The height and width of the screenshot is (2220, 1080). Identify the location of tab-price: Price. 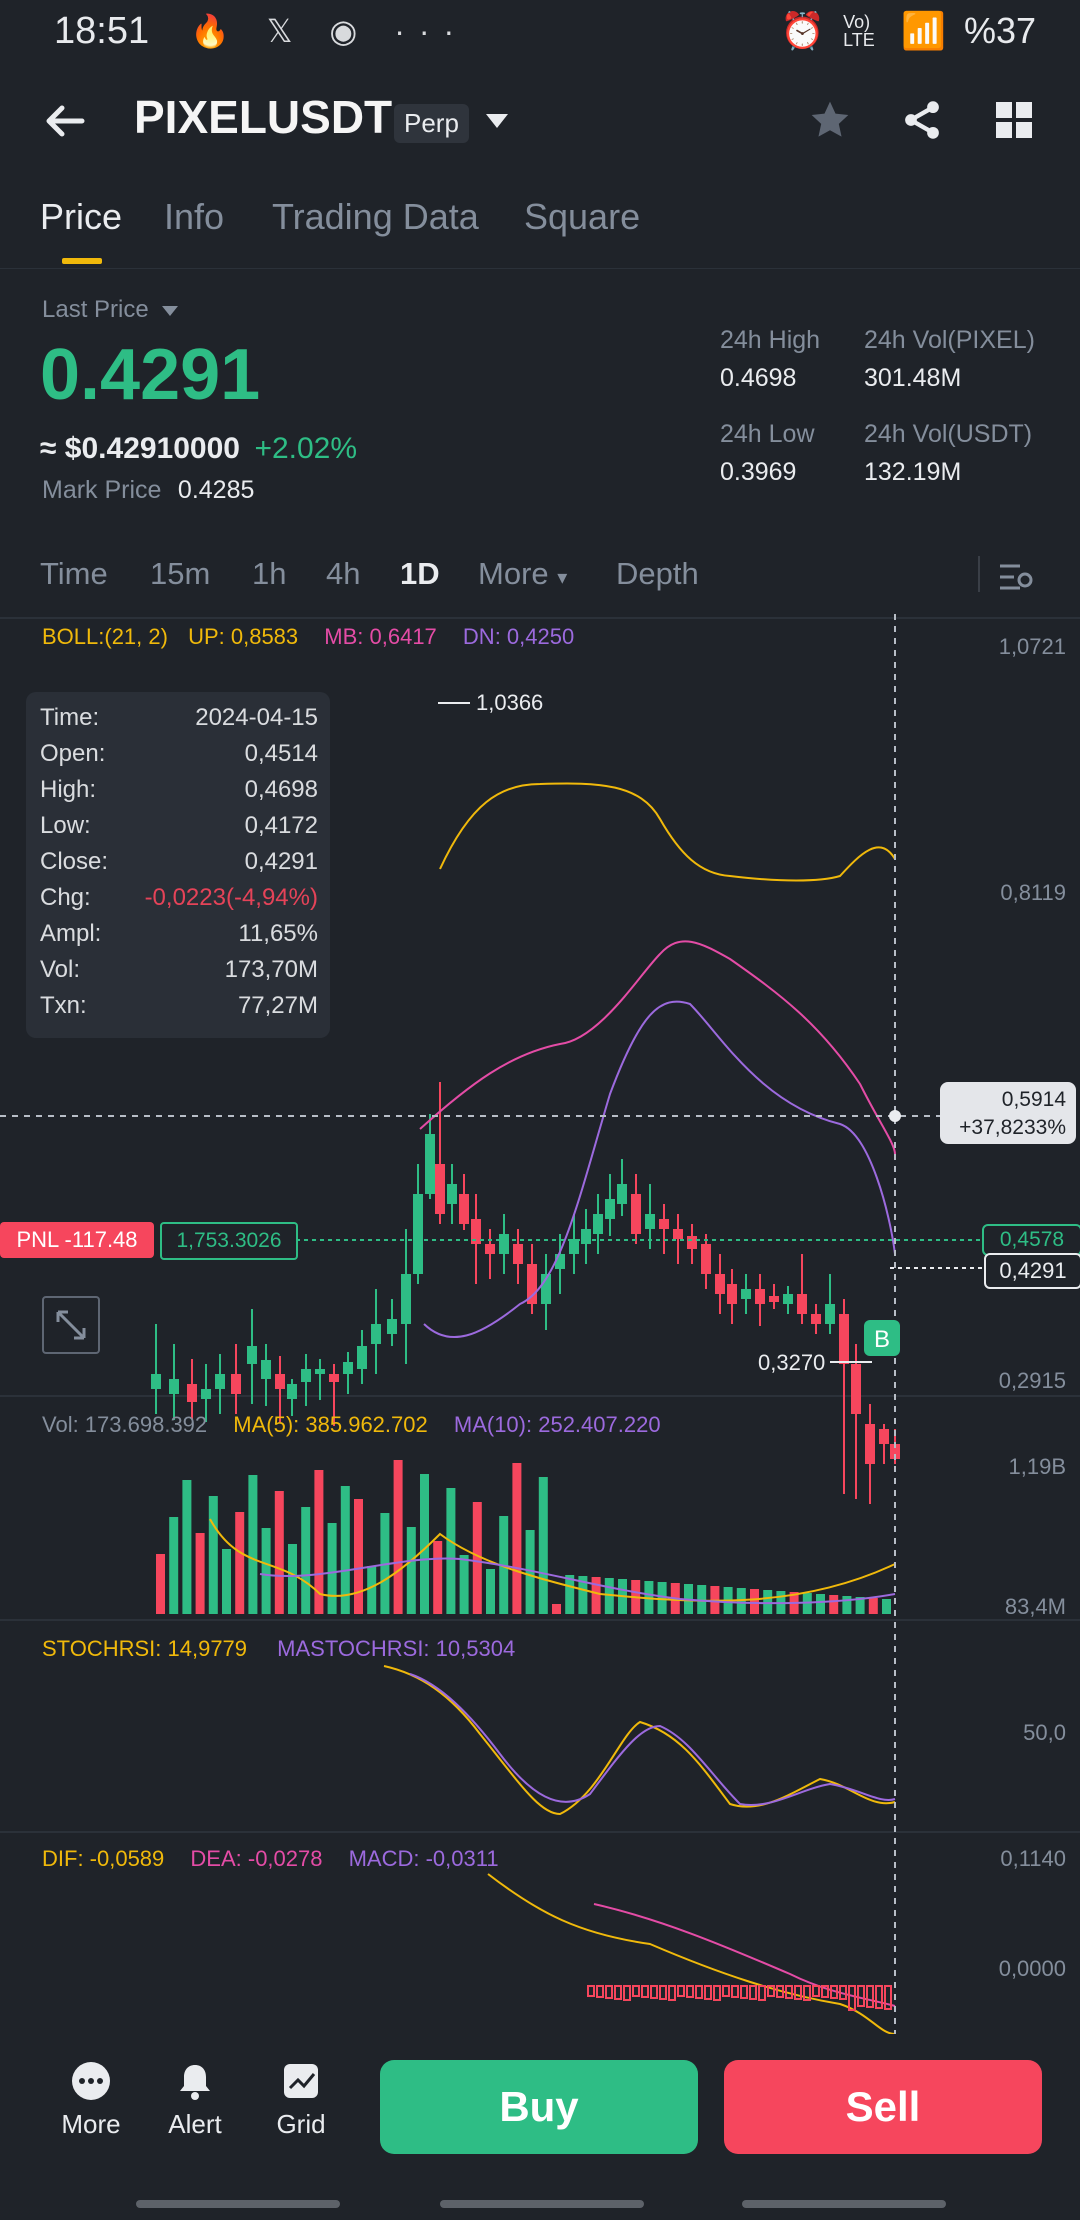
(81, 217).